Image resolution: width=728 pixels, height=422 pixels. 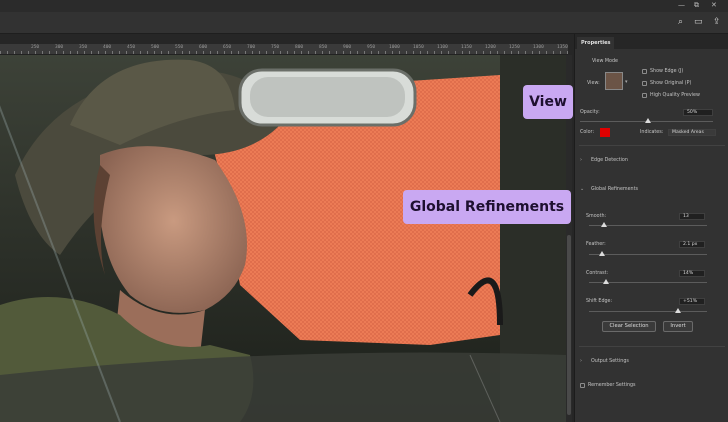 What do you see at coordinates (347, 47) in the screenshot?
I see `ruler-tick: 900` at bounding box center [347, 47].